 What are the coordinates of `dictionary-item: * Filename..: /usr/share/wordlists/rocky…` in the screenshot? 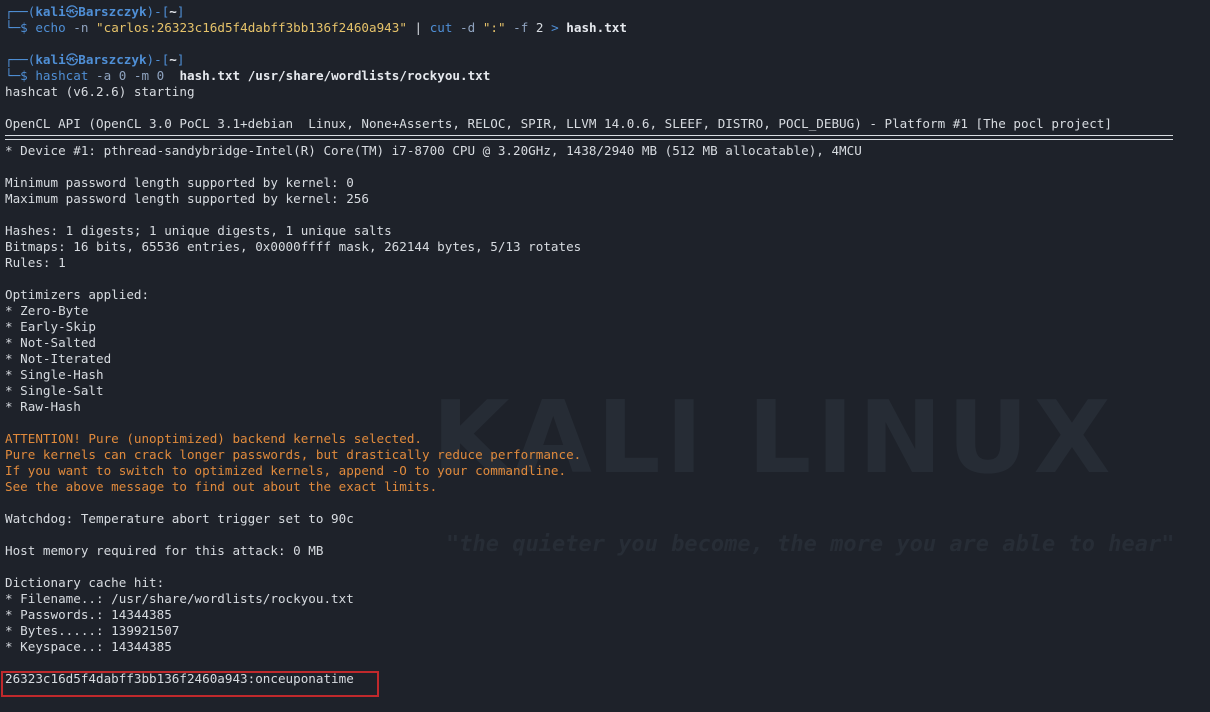 It's located at (179, 598).